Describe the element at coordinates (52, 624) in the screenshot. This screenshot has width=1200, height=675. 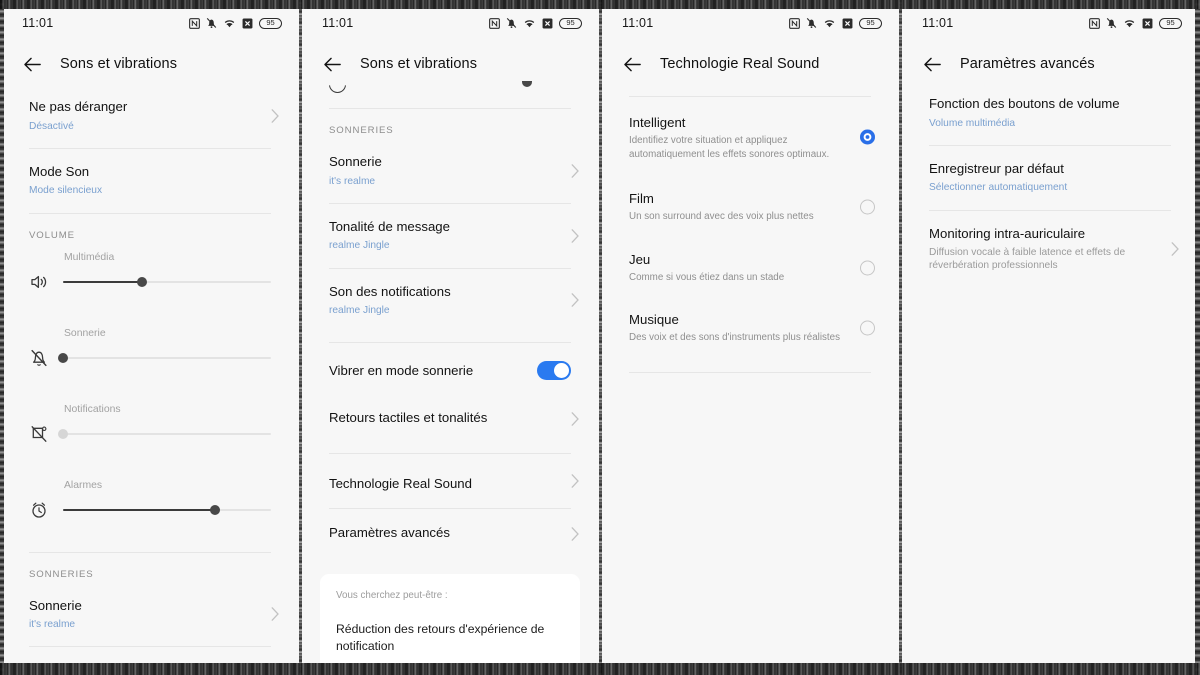
I see `row-subtitle: it's realme` at that location.